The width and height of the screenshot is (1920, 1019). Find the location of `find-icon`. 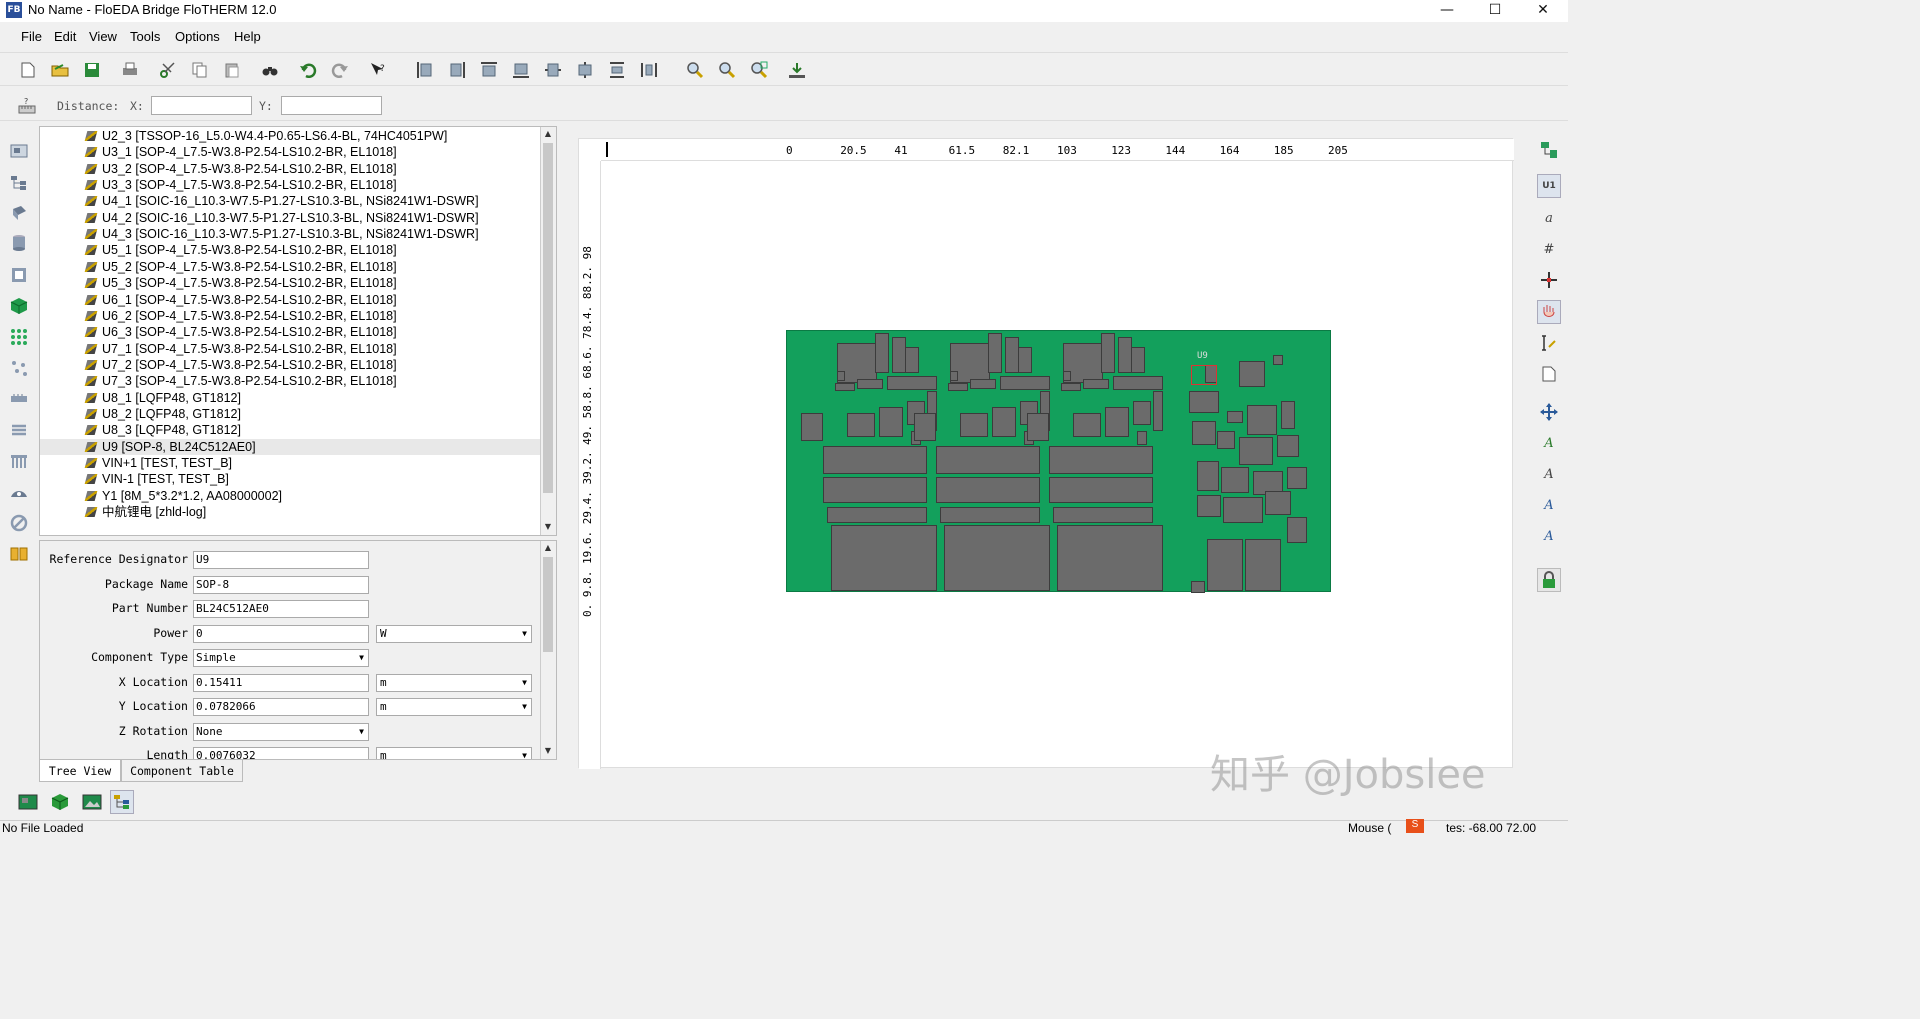

find-icon is located at coordinates (270, 70).